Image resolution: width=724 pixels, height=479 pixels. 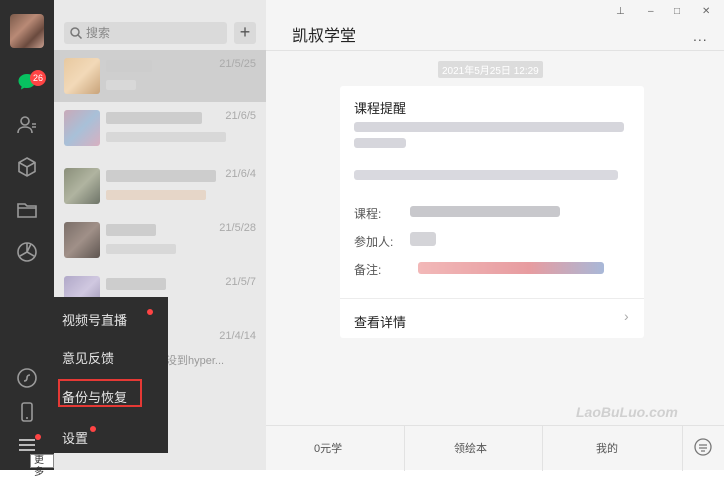 What do you see at coordinates (27, 31) in the screenshot?
I see `avatar` at bounding box center [27, 31].